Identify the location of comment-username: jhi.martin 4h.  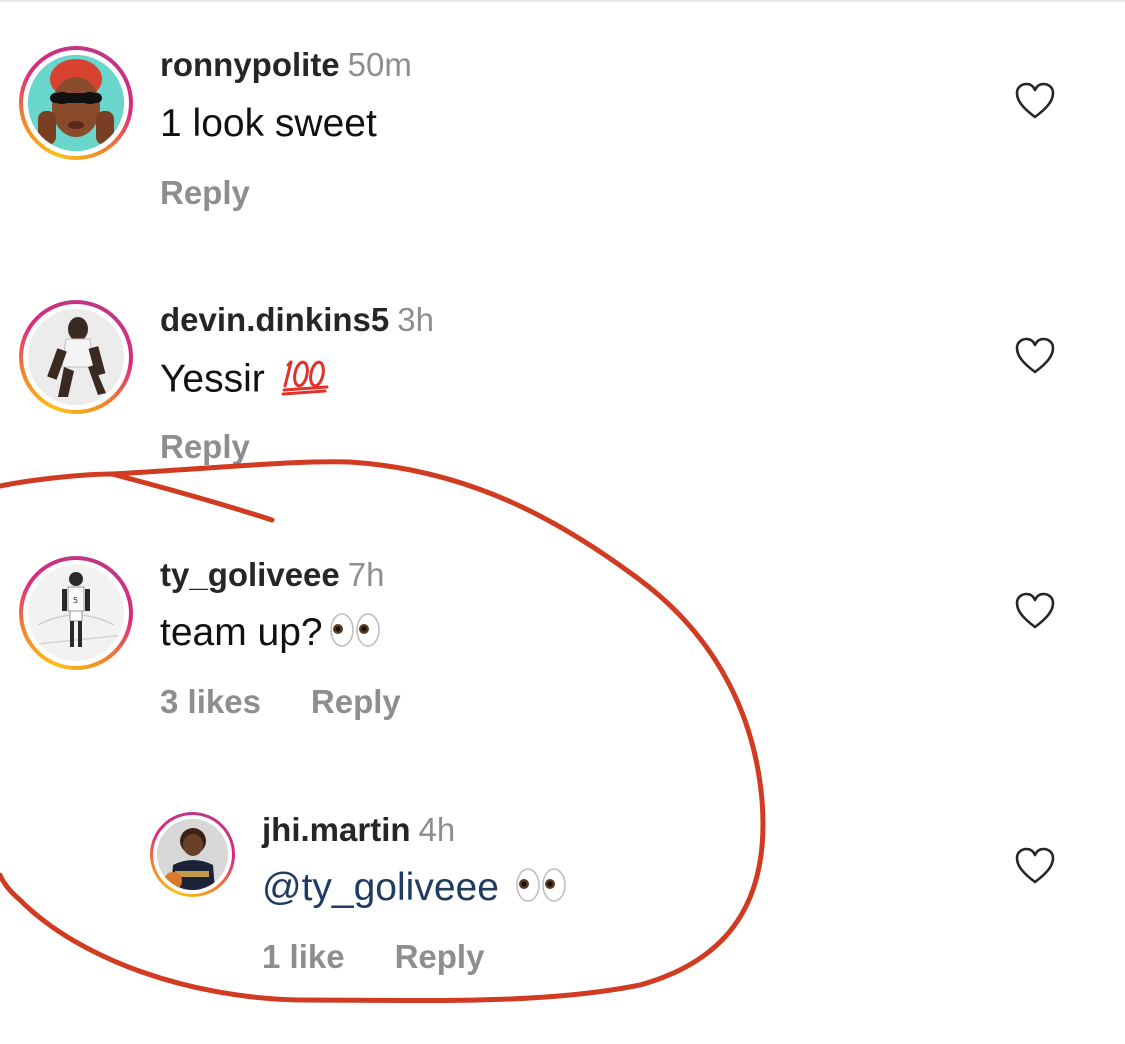
(358, 830).